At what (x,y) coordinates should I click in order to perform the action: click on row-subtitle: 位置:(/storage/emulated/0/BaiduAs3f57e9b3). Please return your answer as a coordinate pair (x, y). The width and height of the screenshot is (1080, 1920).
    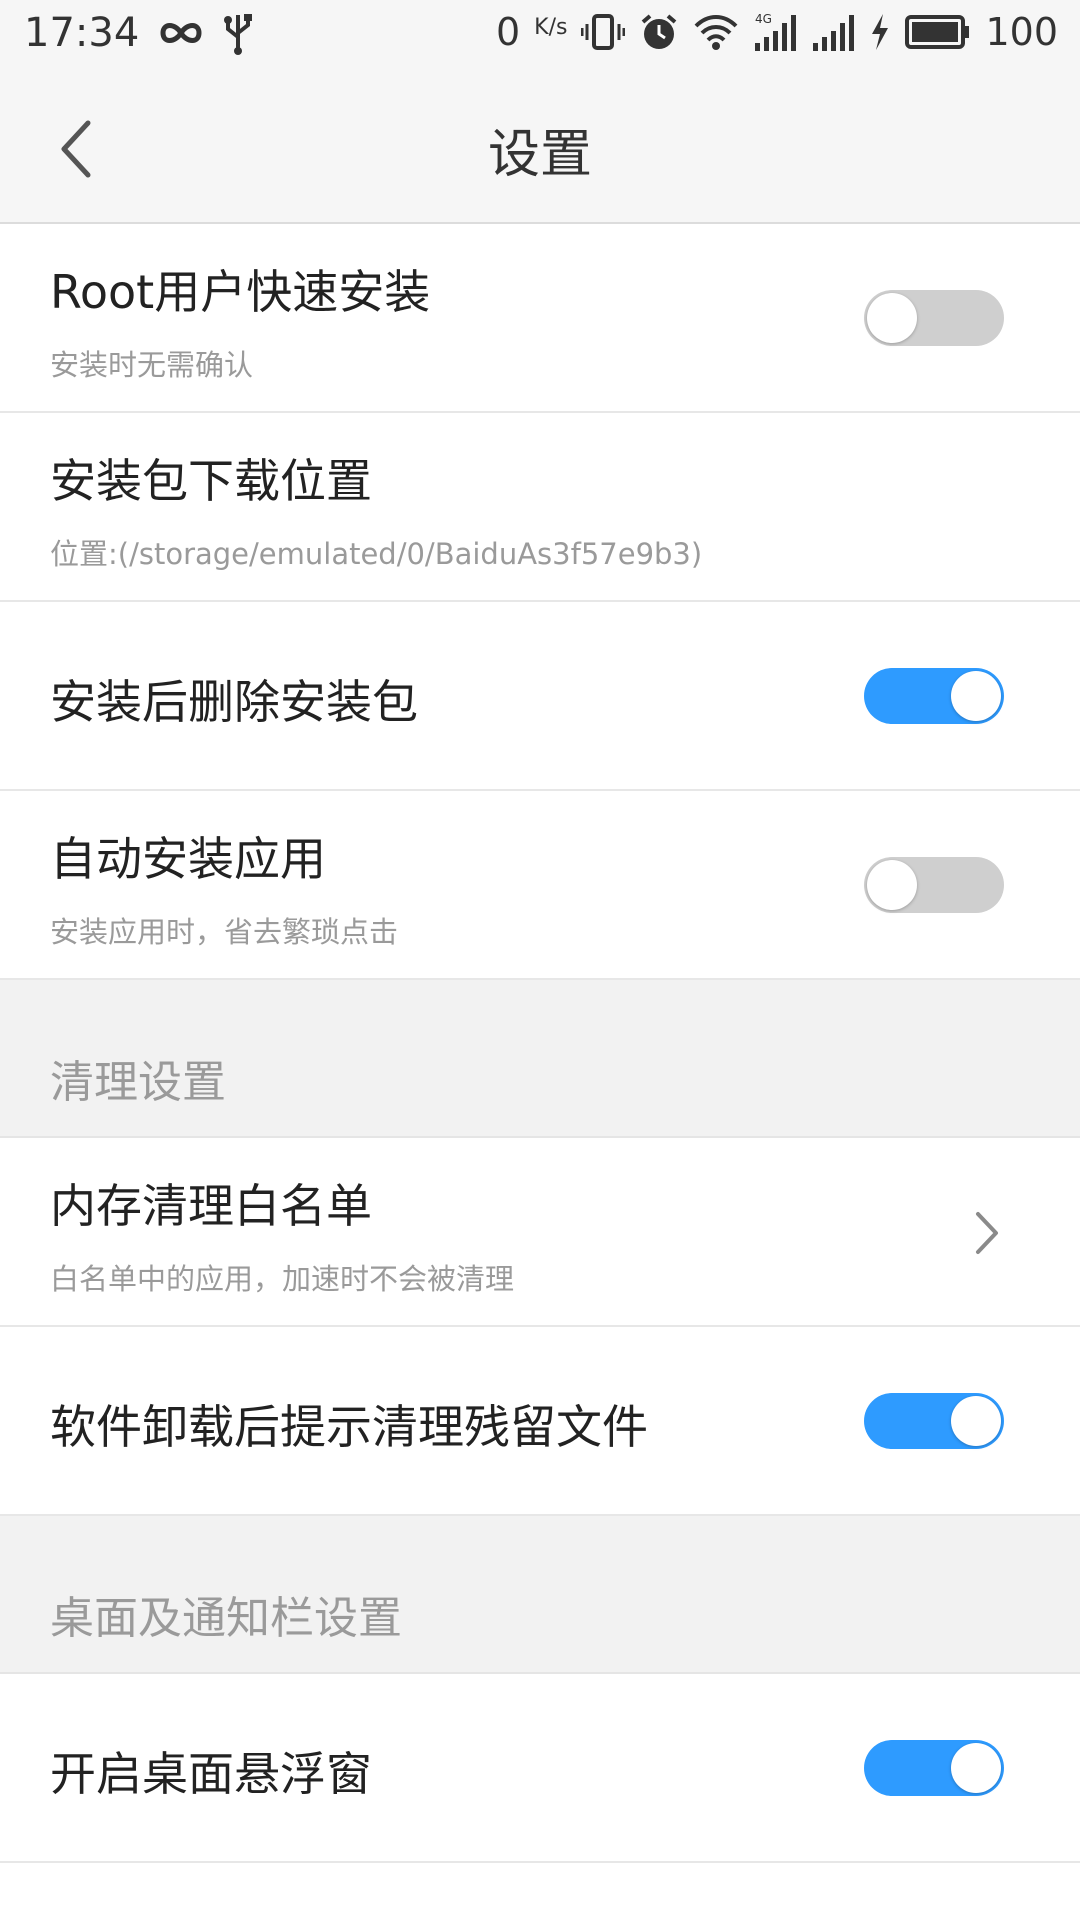
    Looking at the image, I should click on (376, 554).